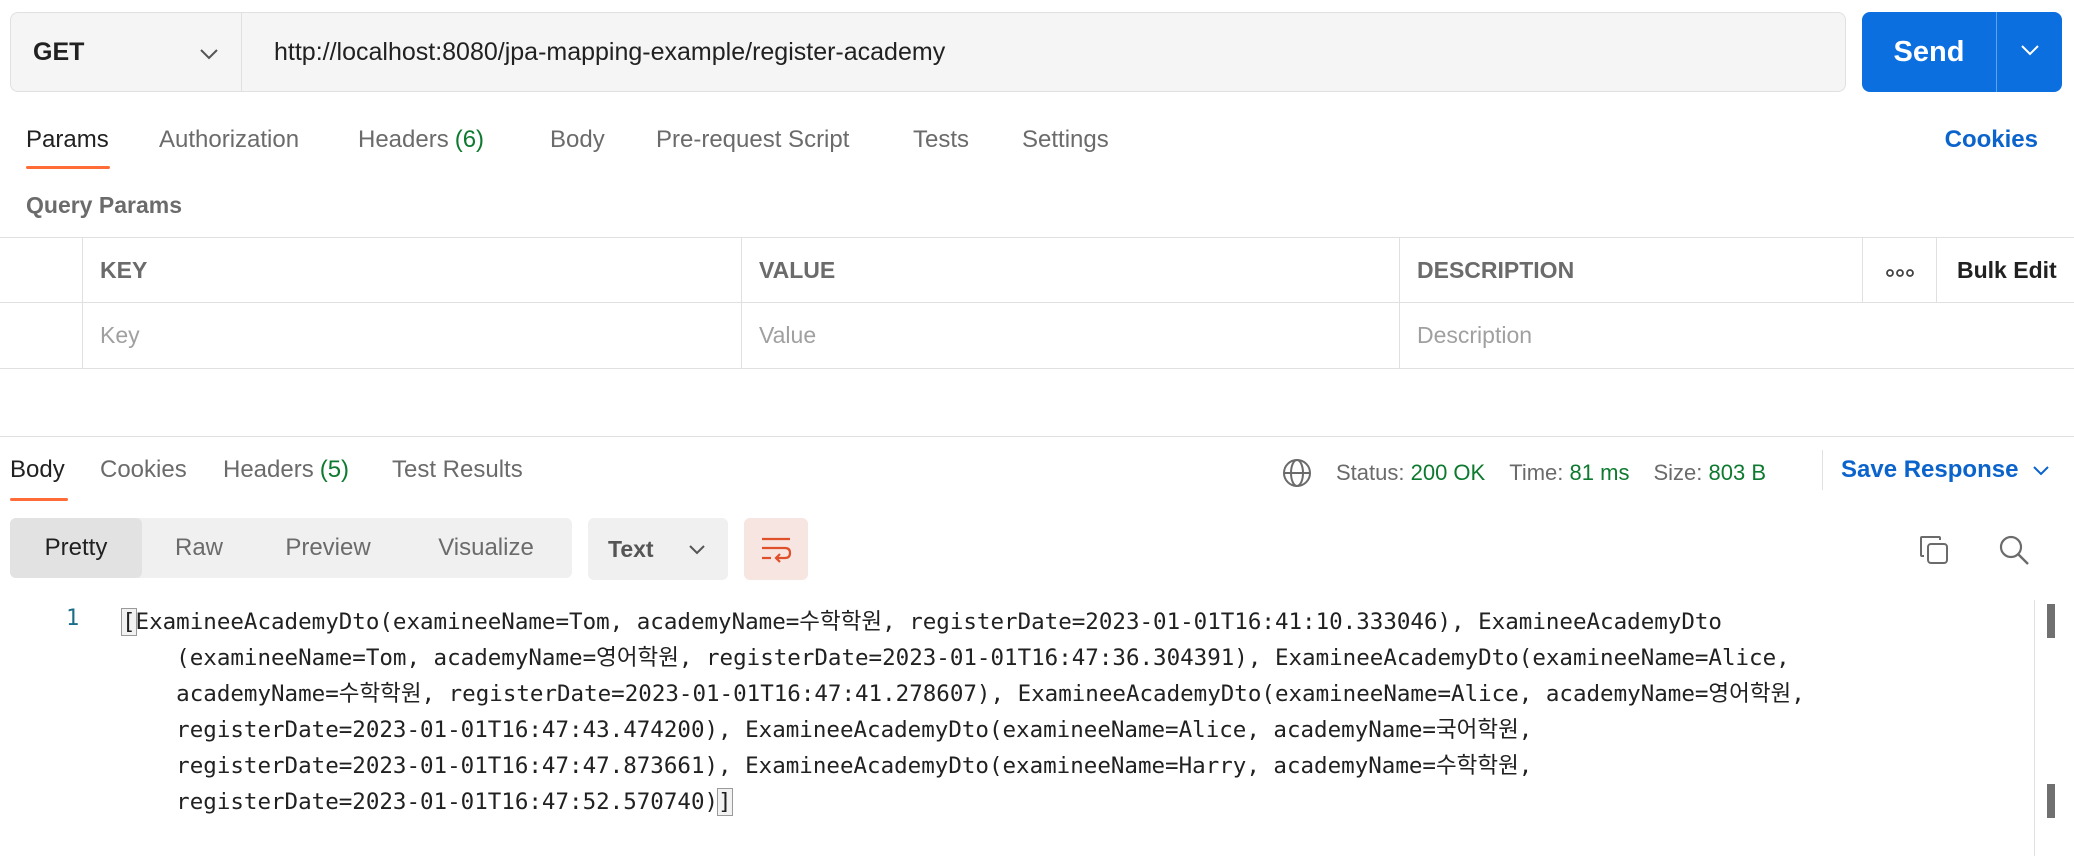  Describe the element at coordinates (658, 549) in the screenshot. I see `format-select: Text` at that location.